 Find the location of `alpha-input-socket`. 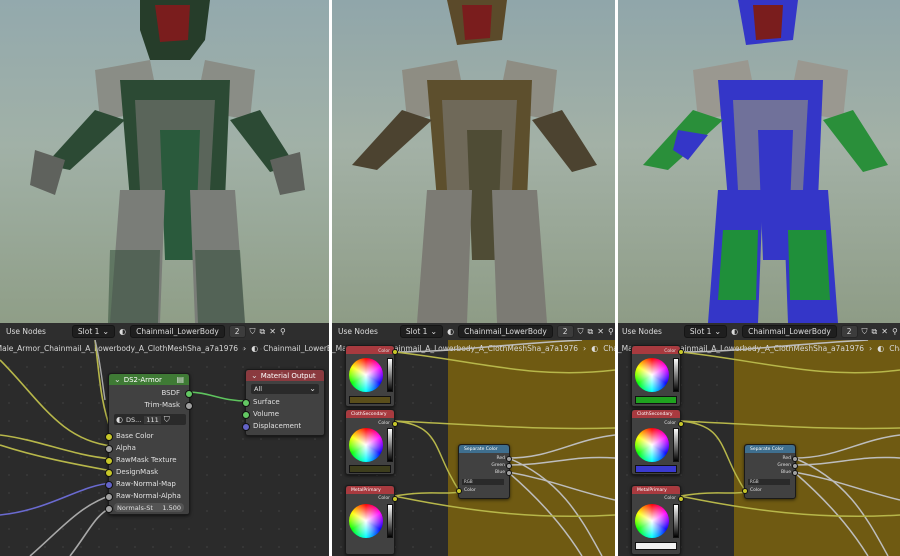

alpha-input-socket is located at coordinates (109, 449).